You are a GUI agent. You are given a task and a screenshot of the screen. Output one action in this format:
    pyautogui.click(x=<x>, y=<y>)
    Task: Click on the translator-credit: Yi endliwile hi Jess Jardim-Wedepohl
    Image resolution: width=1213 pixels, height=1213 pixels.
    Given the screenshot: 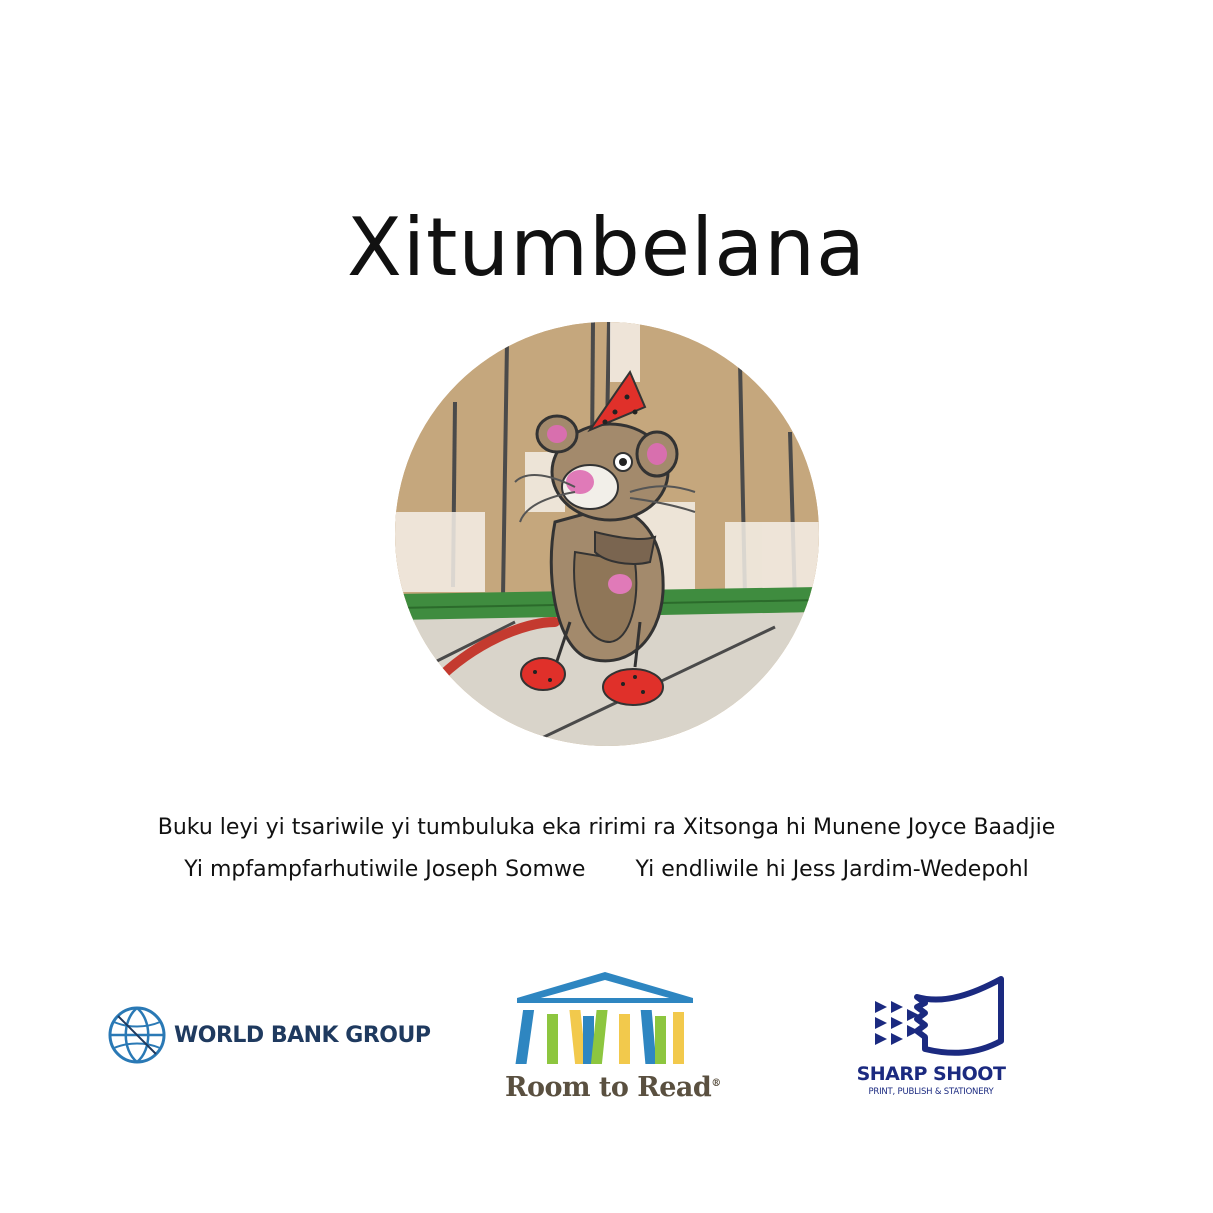 What is the action you would take?
    pyautogui.click(x=832, y=869)
    